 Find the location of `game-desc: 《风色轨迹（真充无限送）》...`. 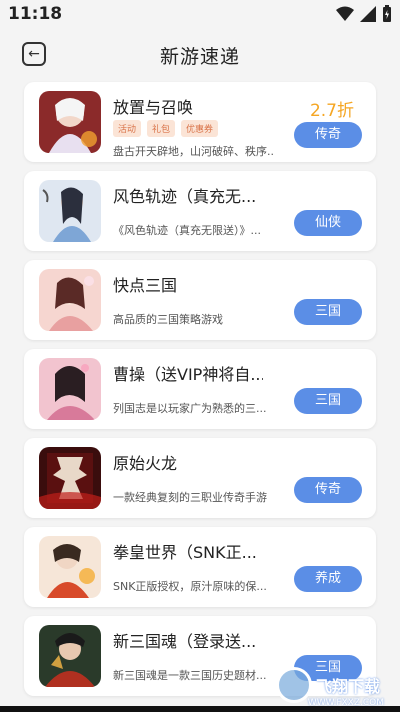

game-desc: 《风色轨迹（真充无限送）》... is located at coordinates (187, 230).